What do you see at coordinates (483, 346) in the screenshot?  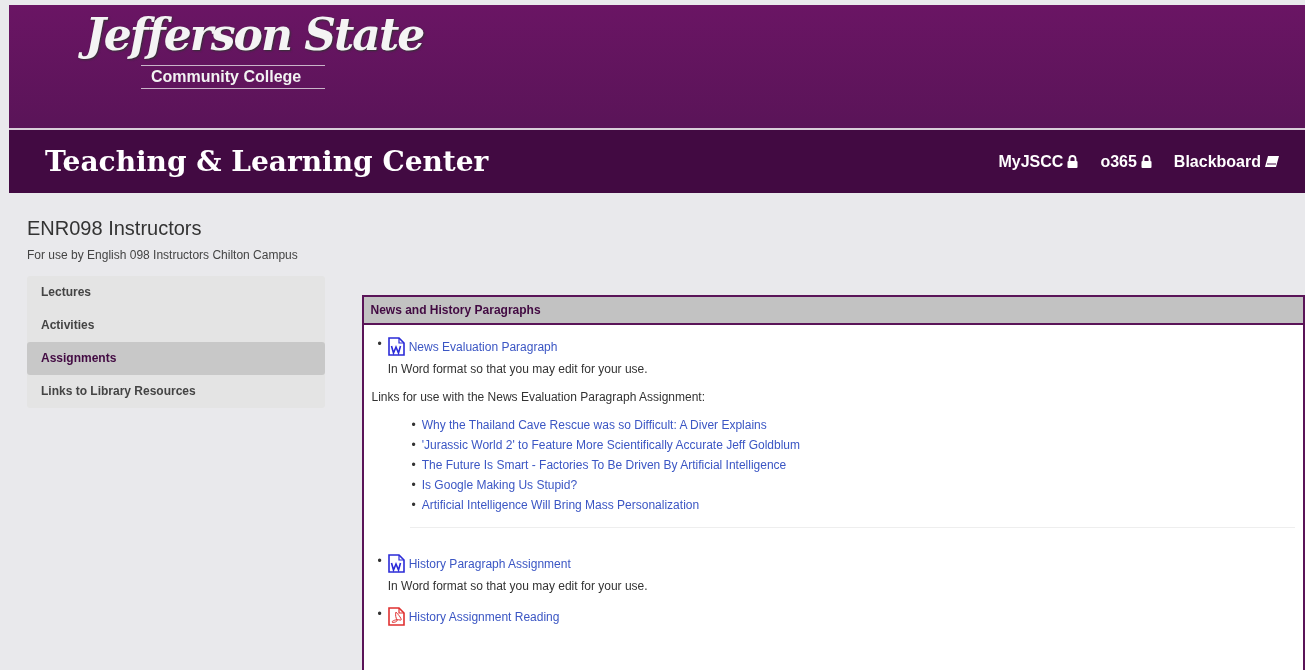 I see `file-link: News Evaluation Paragraph` at bounding box center [483, 346].